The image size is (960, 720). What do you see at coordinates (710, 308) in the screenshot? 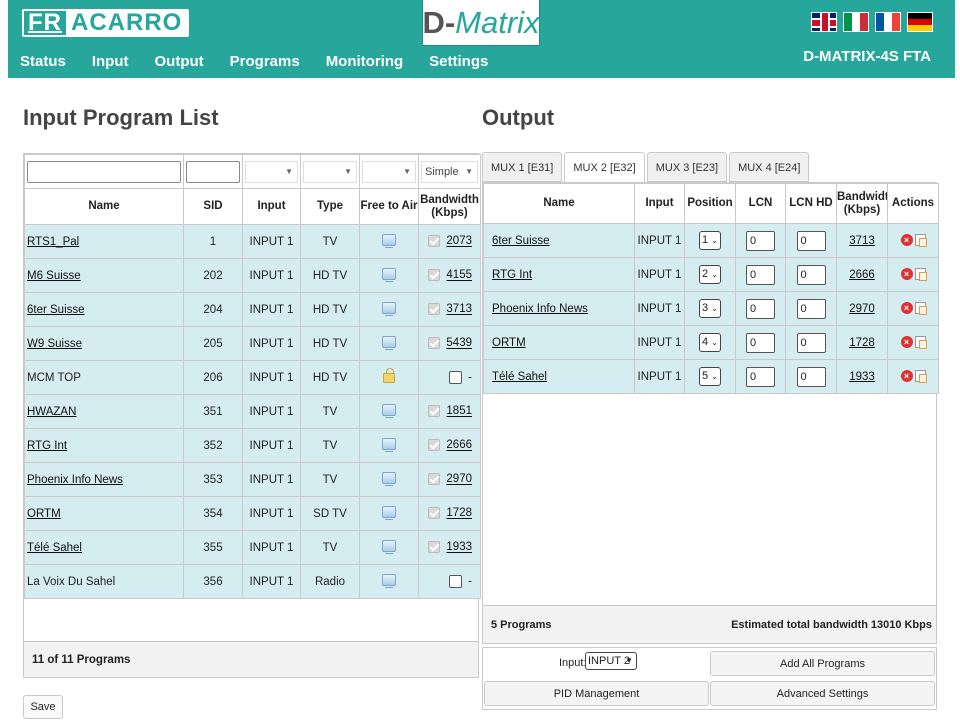
I see `position-select: 3 ⌄` at bounding box center [710, 308].